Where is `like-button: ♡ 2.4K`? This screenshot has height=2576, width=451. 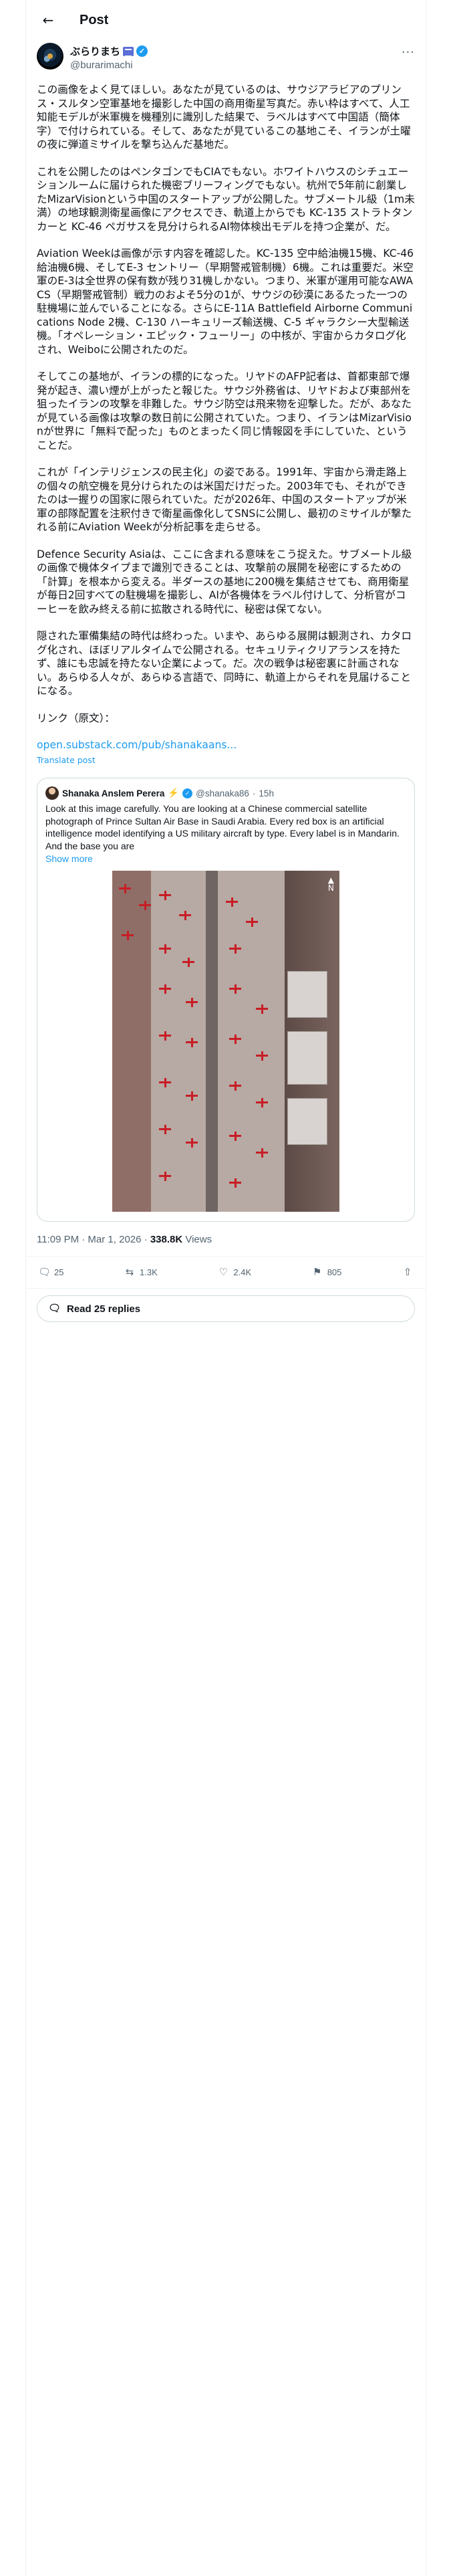
like-button: ♡ 2.4K is located at coordinates (234, 1273).